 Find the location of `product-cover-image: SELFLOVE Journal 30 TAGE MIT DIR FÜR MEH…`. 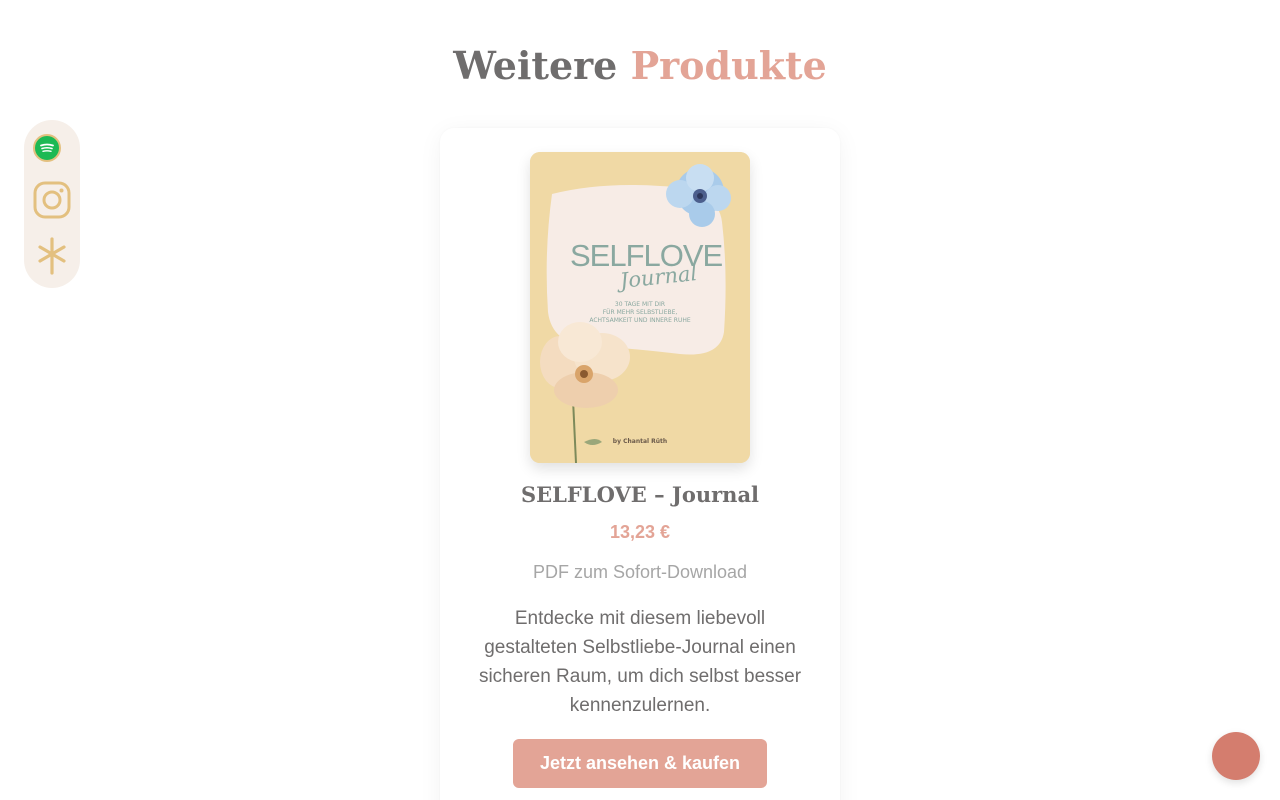

product-cover-image: SELFLOVE Journal 30 TAGE MIT DIR FÜR MEH… is located at coordinates (640, 307).